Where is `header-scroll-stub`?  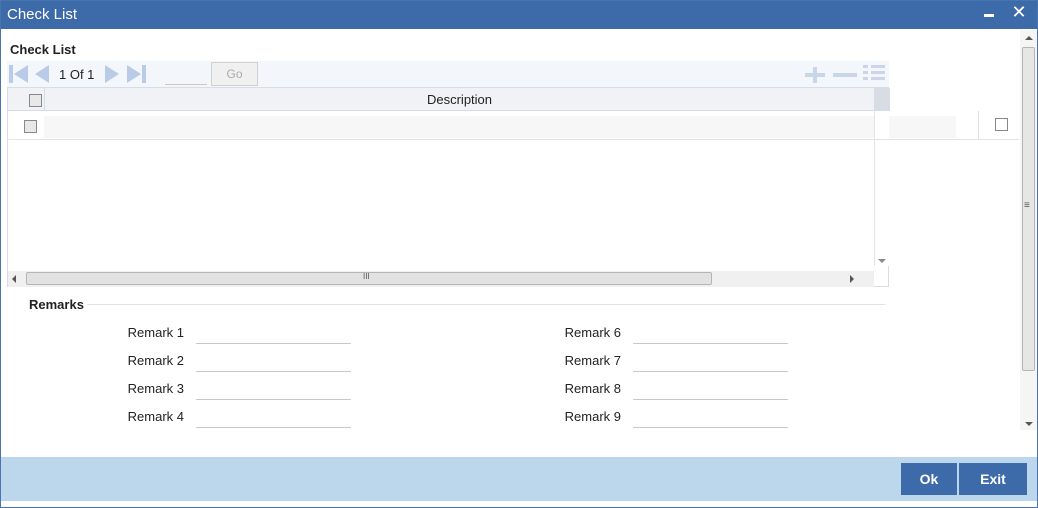
header-scroll-stub is located at coordinates (882, 99).